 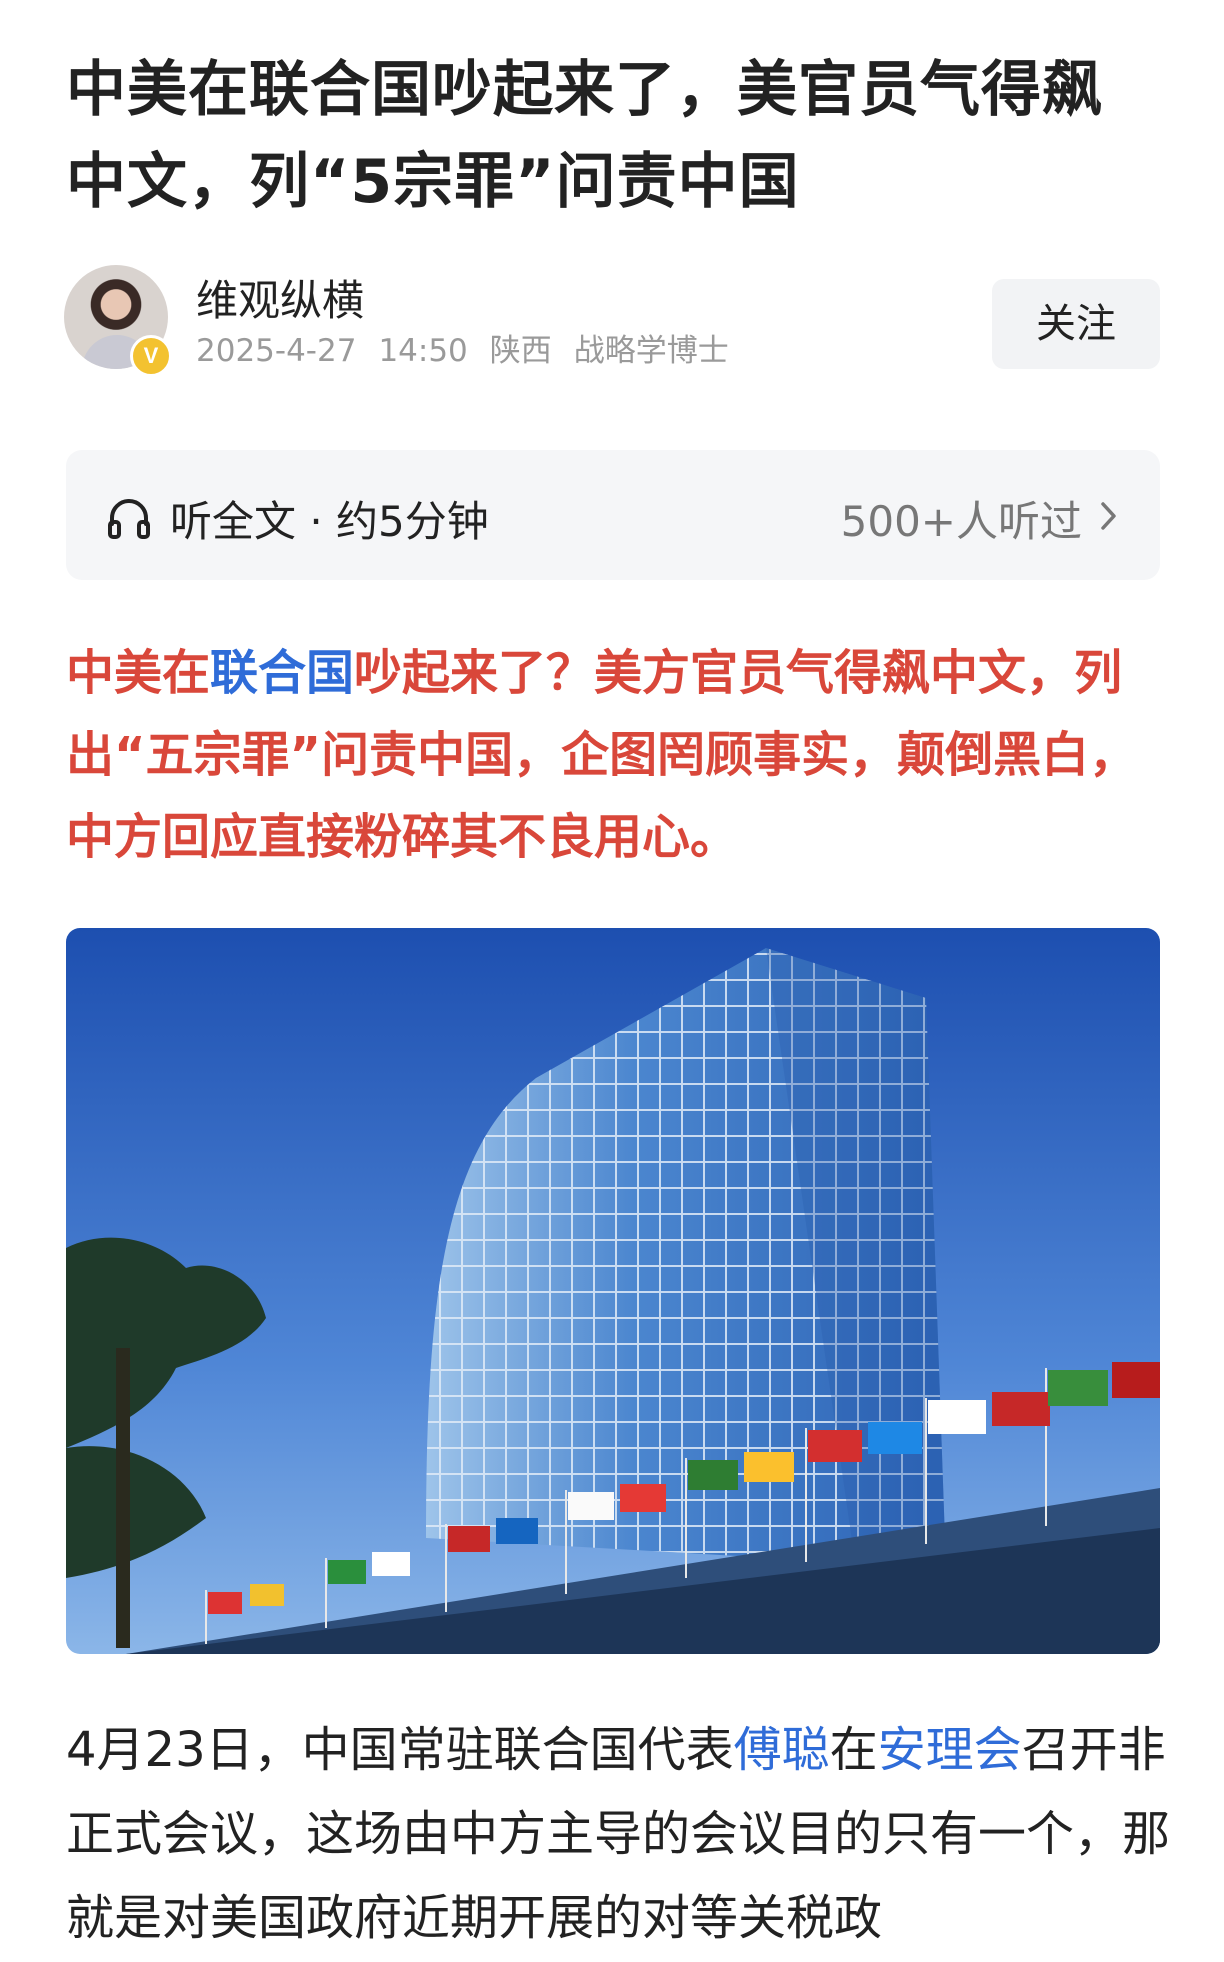 I want to click on body-text-1: 4月23日，中国常驻联合国代表, so click(x=400, y=1750).